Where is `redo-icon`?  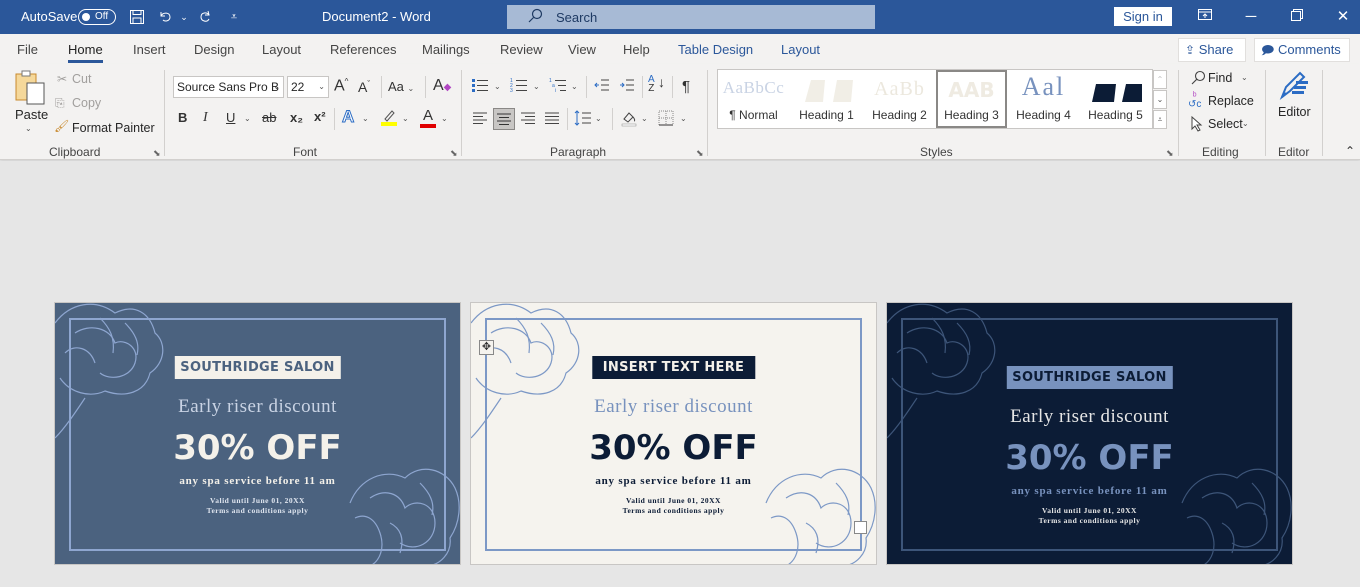 redo-icon is located at coordinates (205, 17).